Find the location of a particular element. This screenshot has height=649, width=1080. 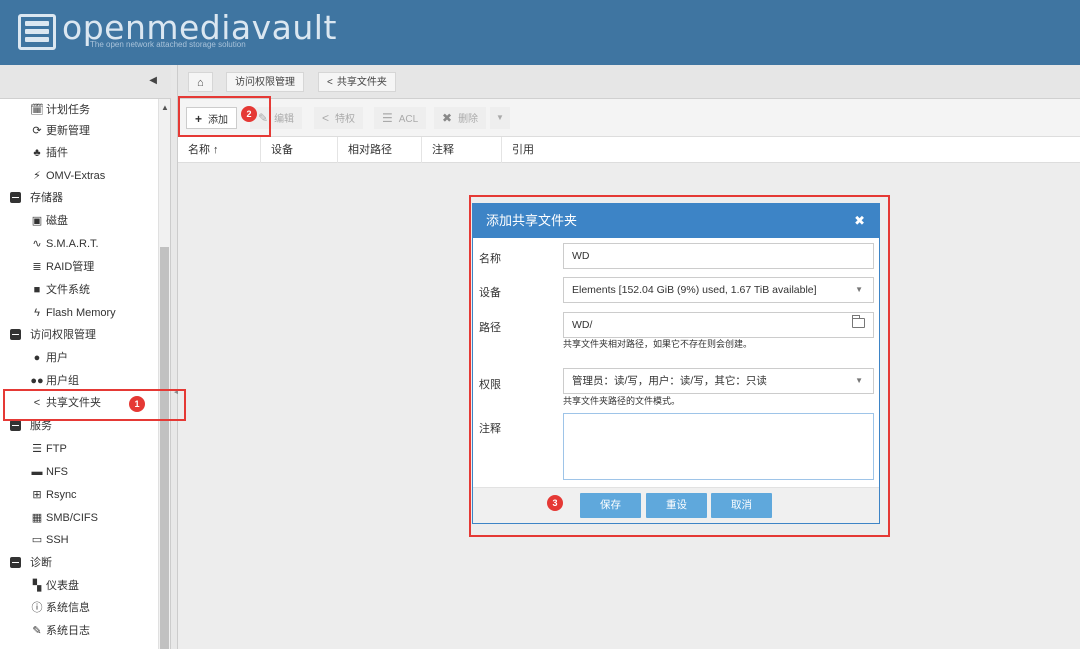

chevron-down-icon: ▼ is located at coordinates (500, 117).